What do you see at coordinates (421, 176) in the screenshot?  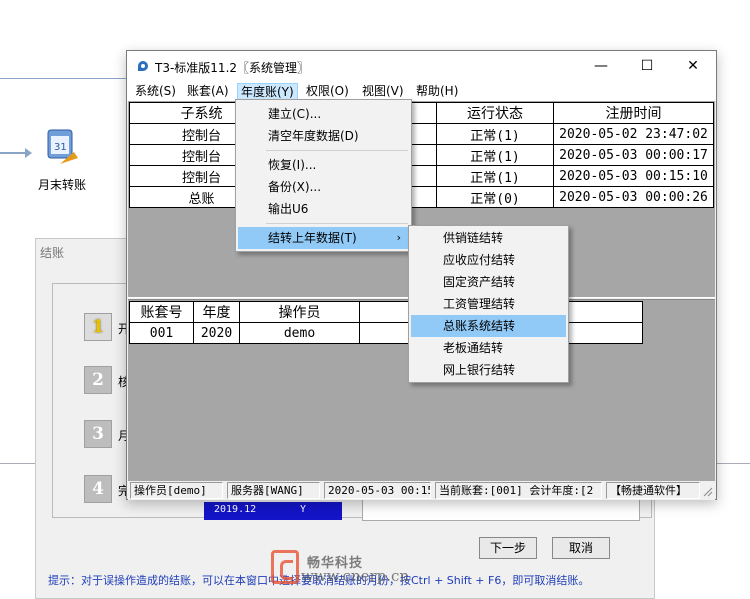 I see `table-row: 控制台 正常(1) 2020-05-03 00:15:10` at bounding box center [421, 176].